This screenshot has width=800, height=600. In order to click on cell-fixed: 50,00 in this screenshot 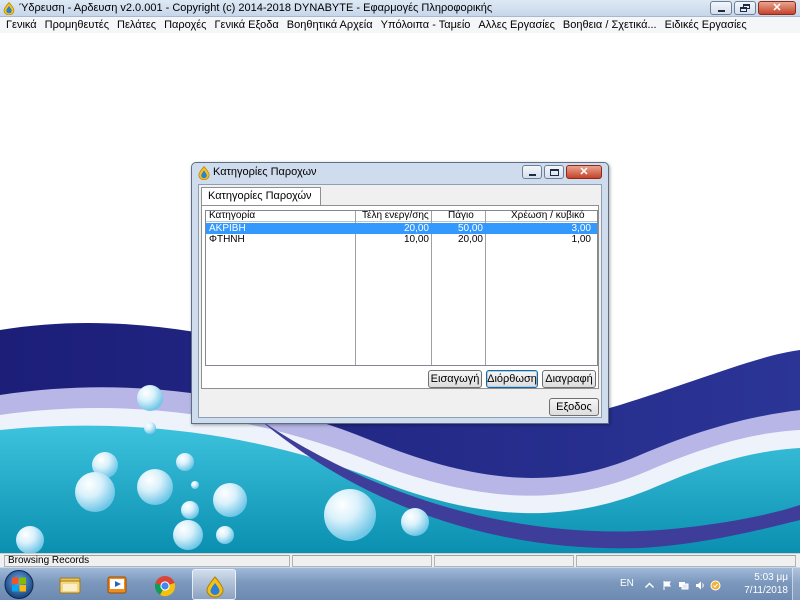, I will do `click(470, 228)`.